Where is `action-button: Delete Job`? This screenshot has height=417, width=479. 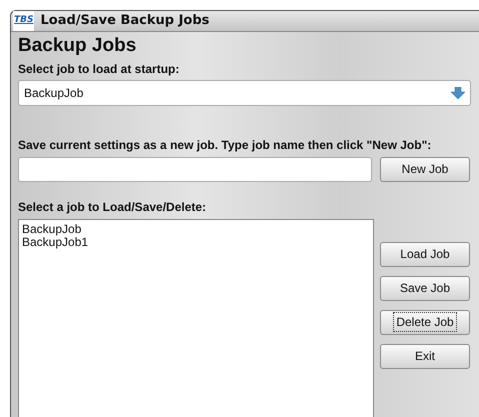 action-button: Delete Job is located at coordinates (425, 322).